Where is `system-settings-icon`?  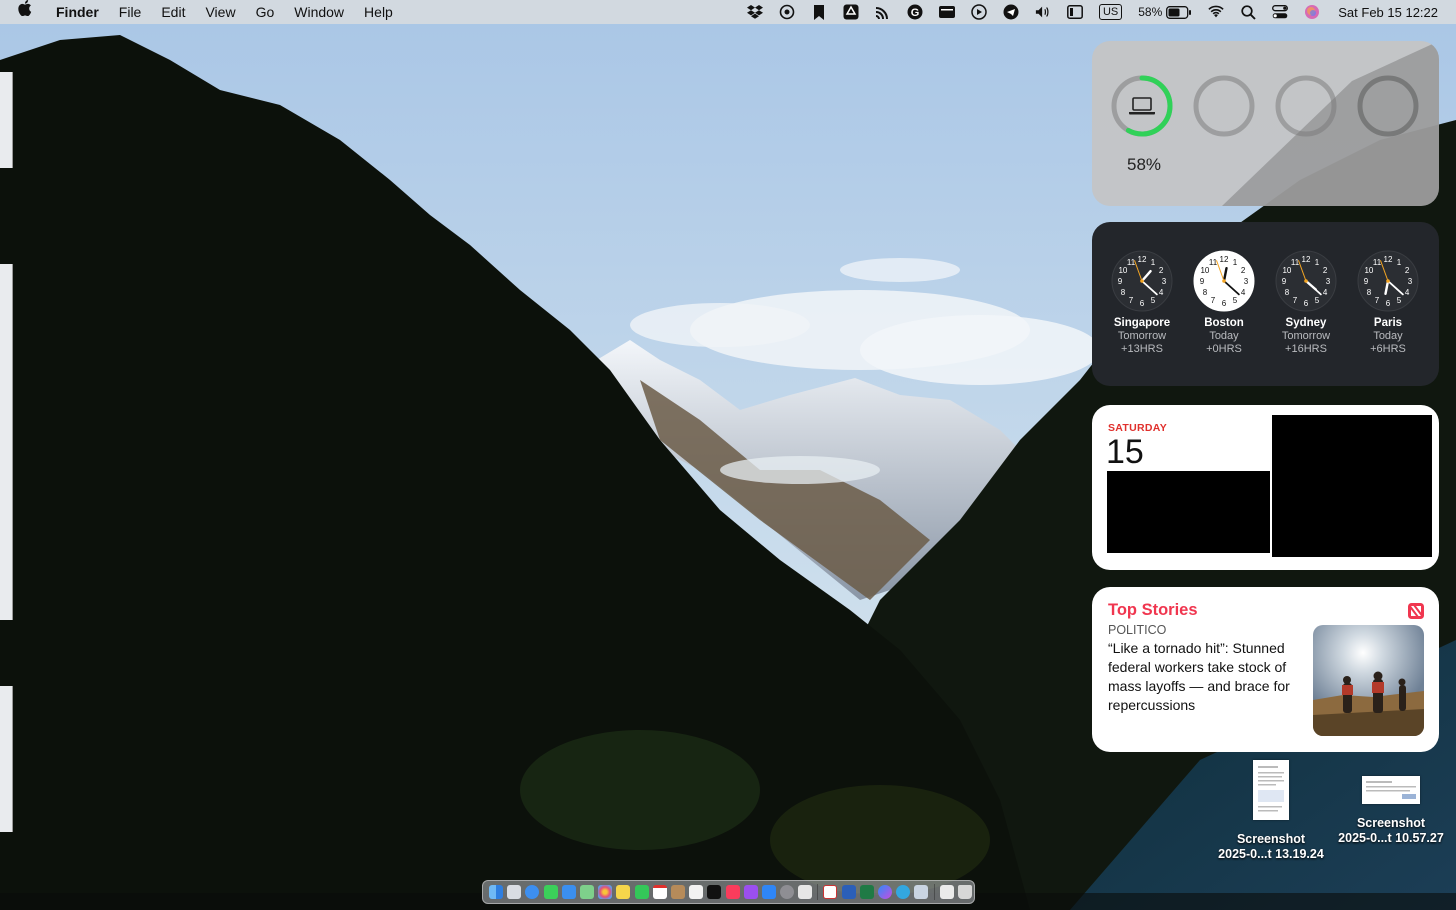
system-settings-icon is located at coordinates (787, 892).